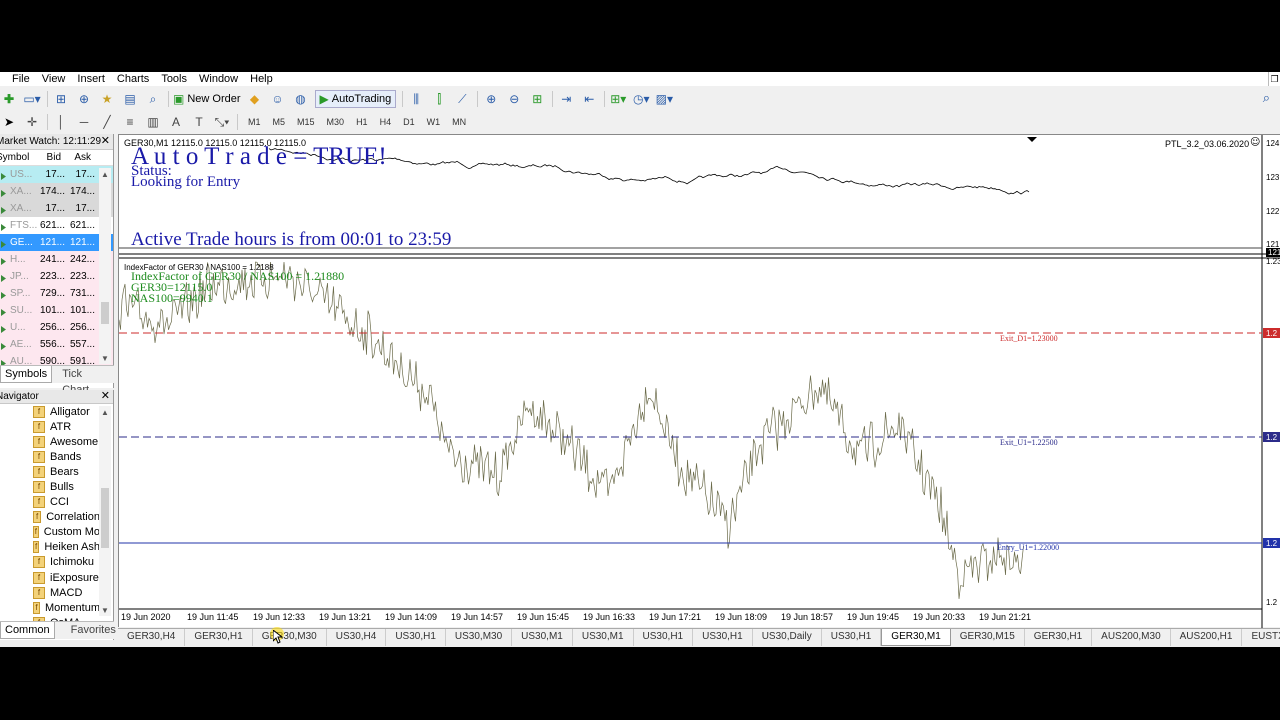  What do you see at coordinates (1274, 79) in the screenshot?
I see `restore-icon: ❐` at bounding box center [1274, 79].